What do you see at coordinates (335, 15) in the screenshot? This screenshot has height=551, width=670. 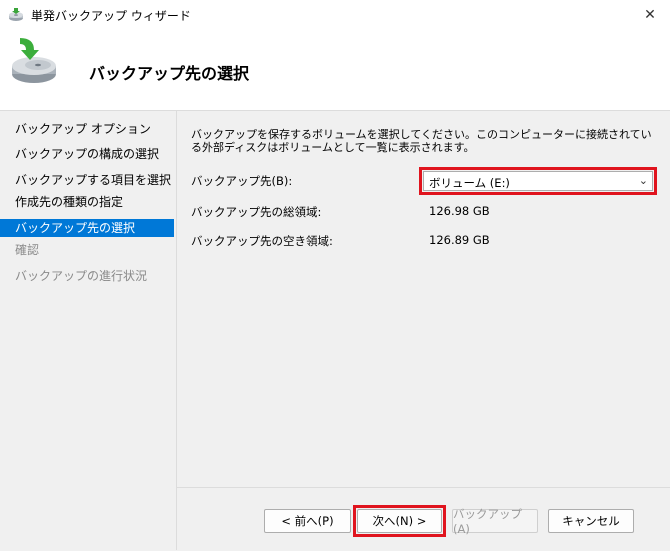 I see `title-bar: 単発バックアップ ウィザード ✕` at bounding box center [335, 15].